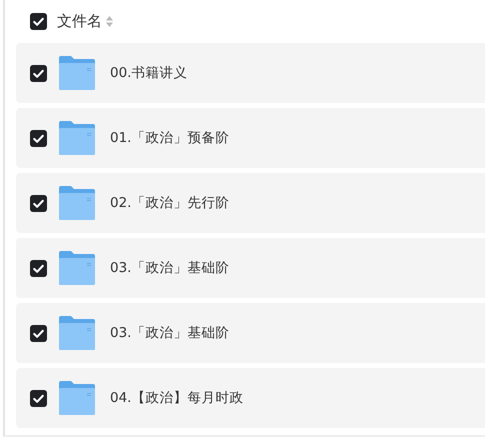 This screenshot has height=443, width=485. I want to click on file-row: 02.「政治」先行阶, so click(250, 203).